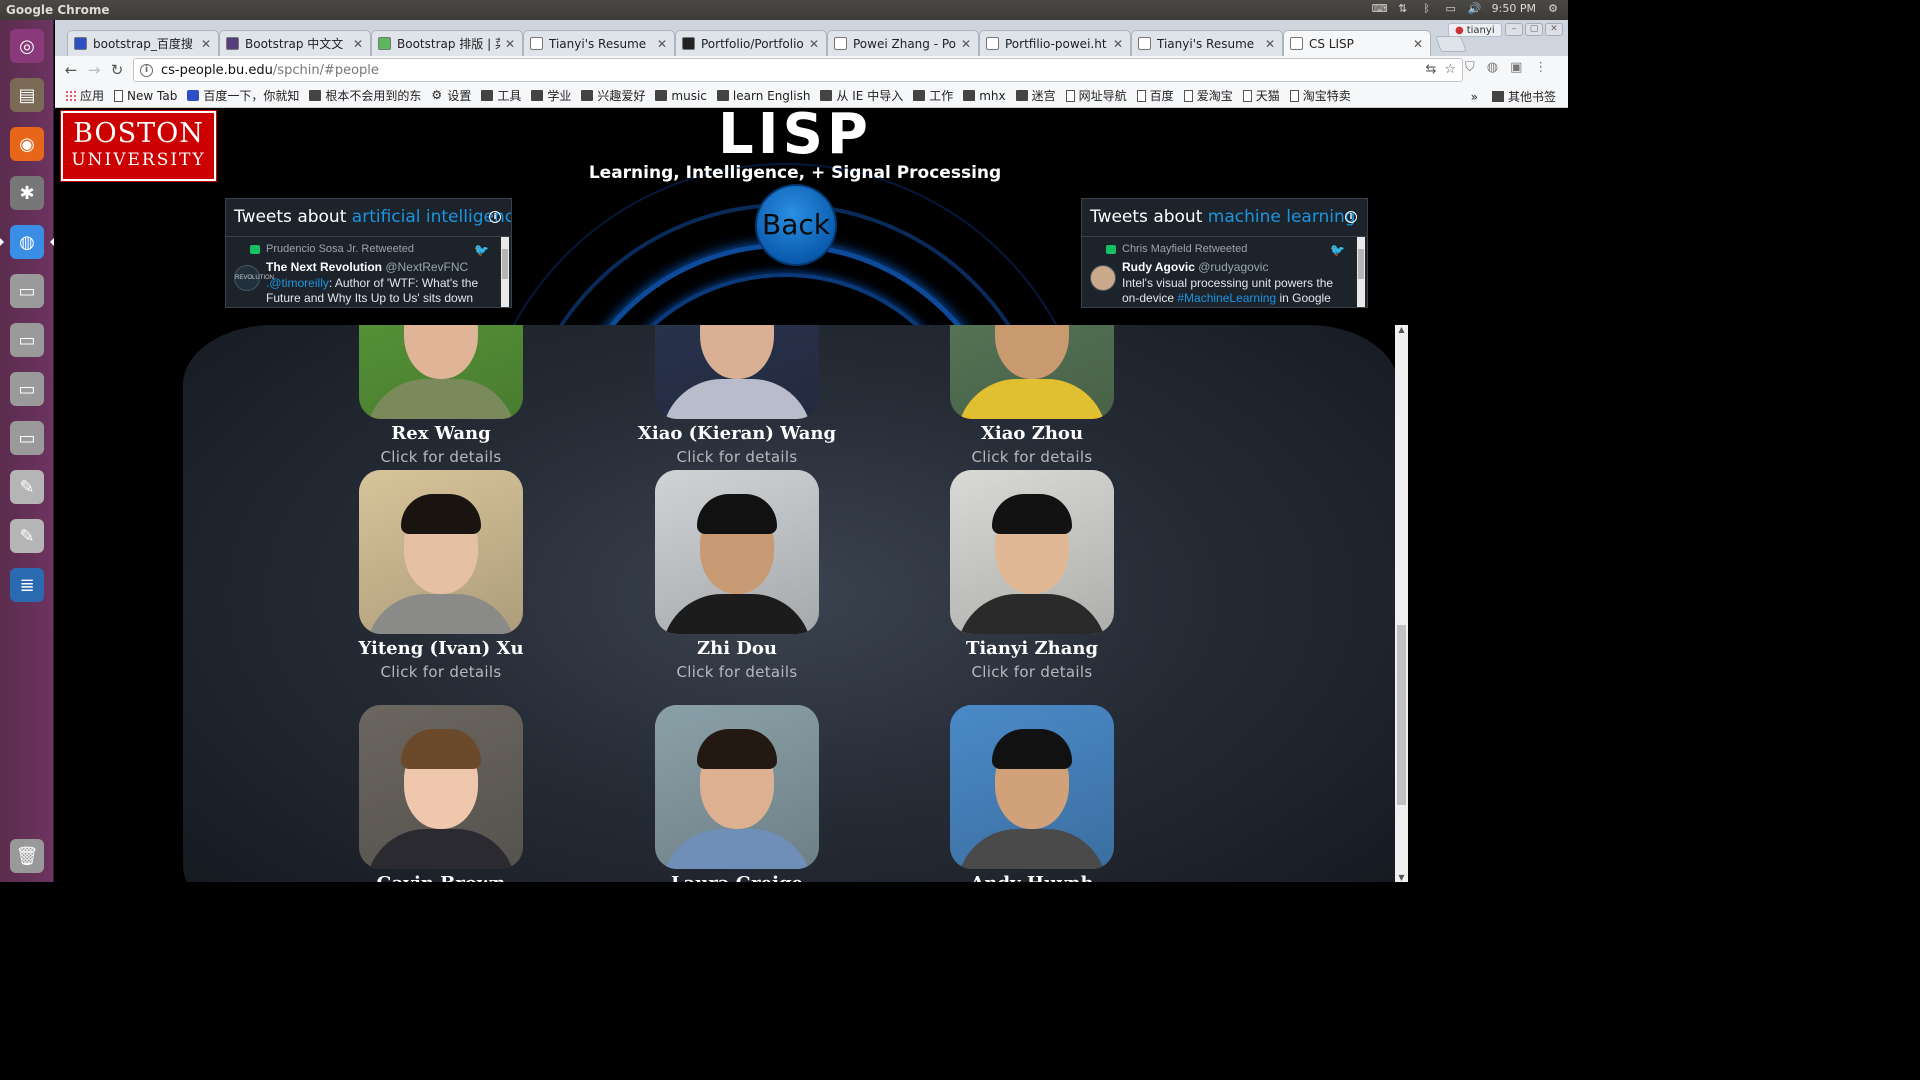 The height and width of the screenshot is (1080, 1920). Describe the element at coordinates (1474, 97) in the screenshot. I see `bookmarks-overflow-button: »` at that location.